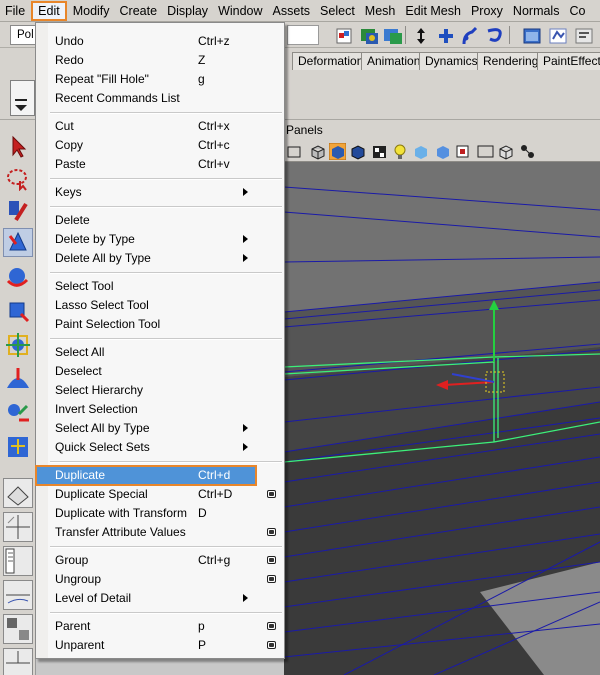 The width and height of the screenshot is (600, 675). I want to click on menu-item-paint-selection-tool: Paint Selection Tool, so click(160, 324).